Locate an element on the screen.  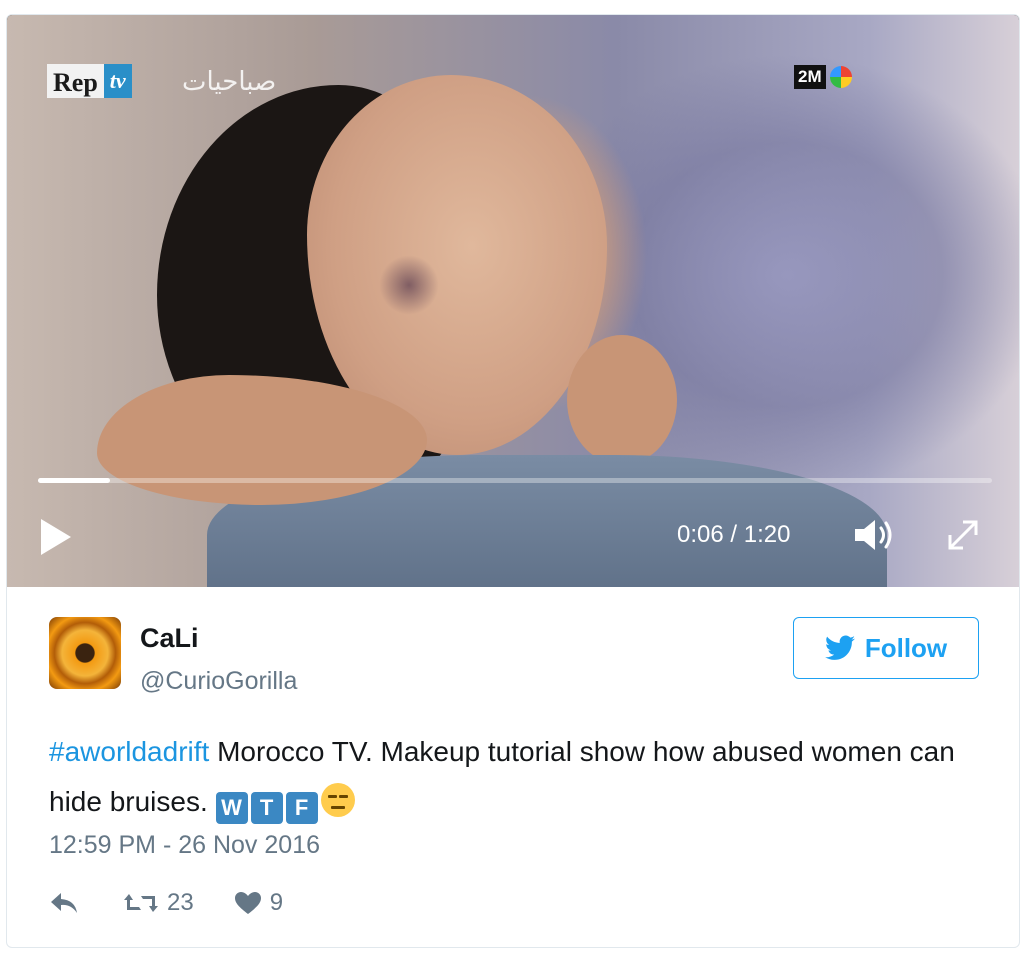
video-progress-bar is located at coordinates (515, 480).